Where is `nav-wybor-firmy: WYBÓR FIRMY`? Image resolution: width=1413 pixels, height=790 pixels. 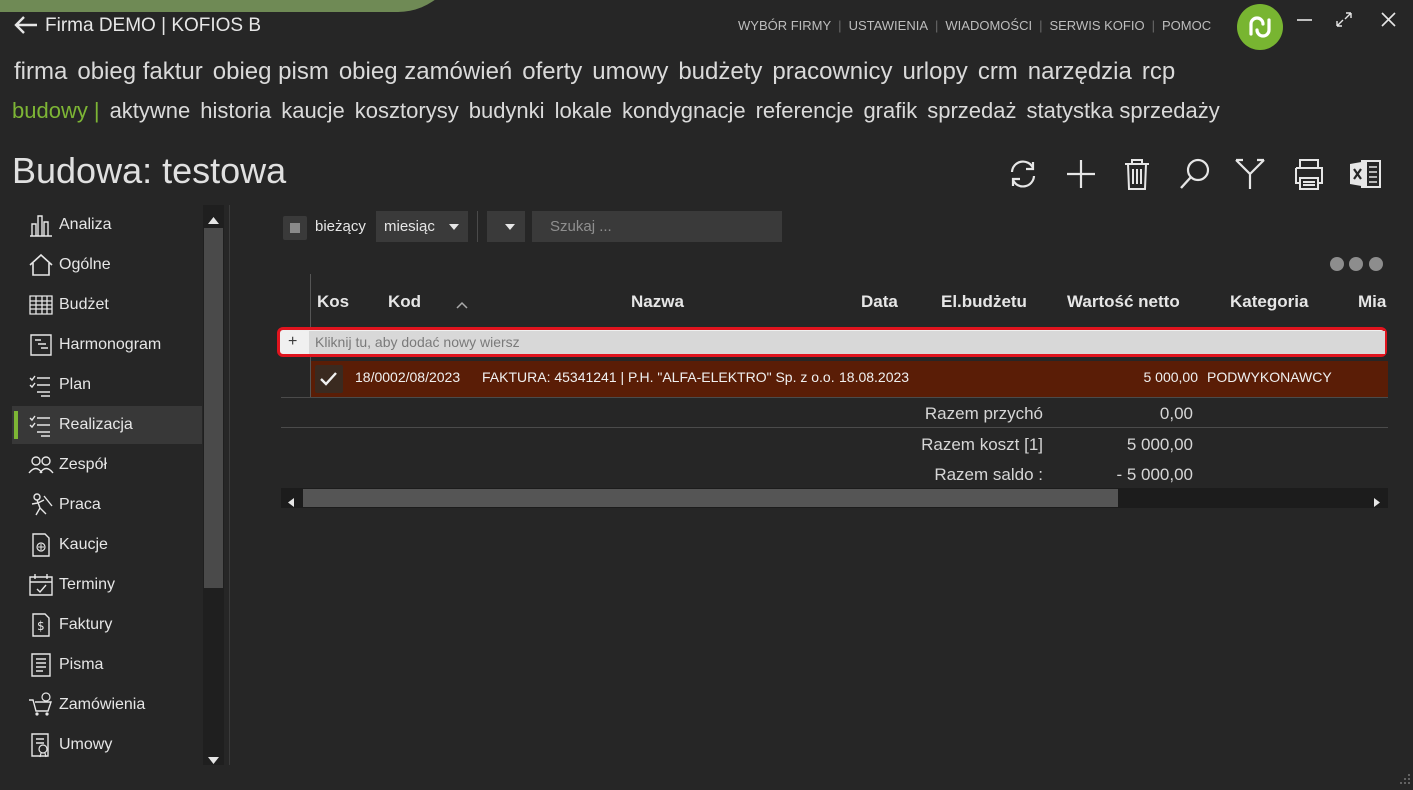 nav-wybor-firmy: WYBÓR FIRMY is located at coordinates (784, 25).